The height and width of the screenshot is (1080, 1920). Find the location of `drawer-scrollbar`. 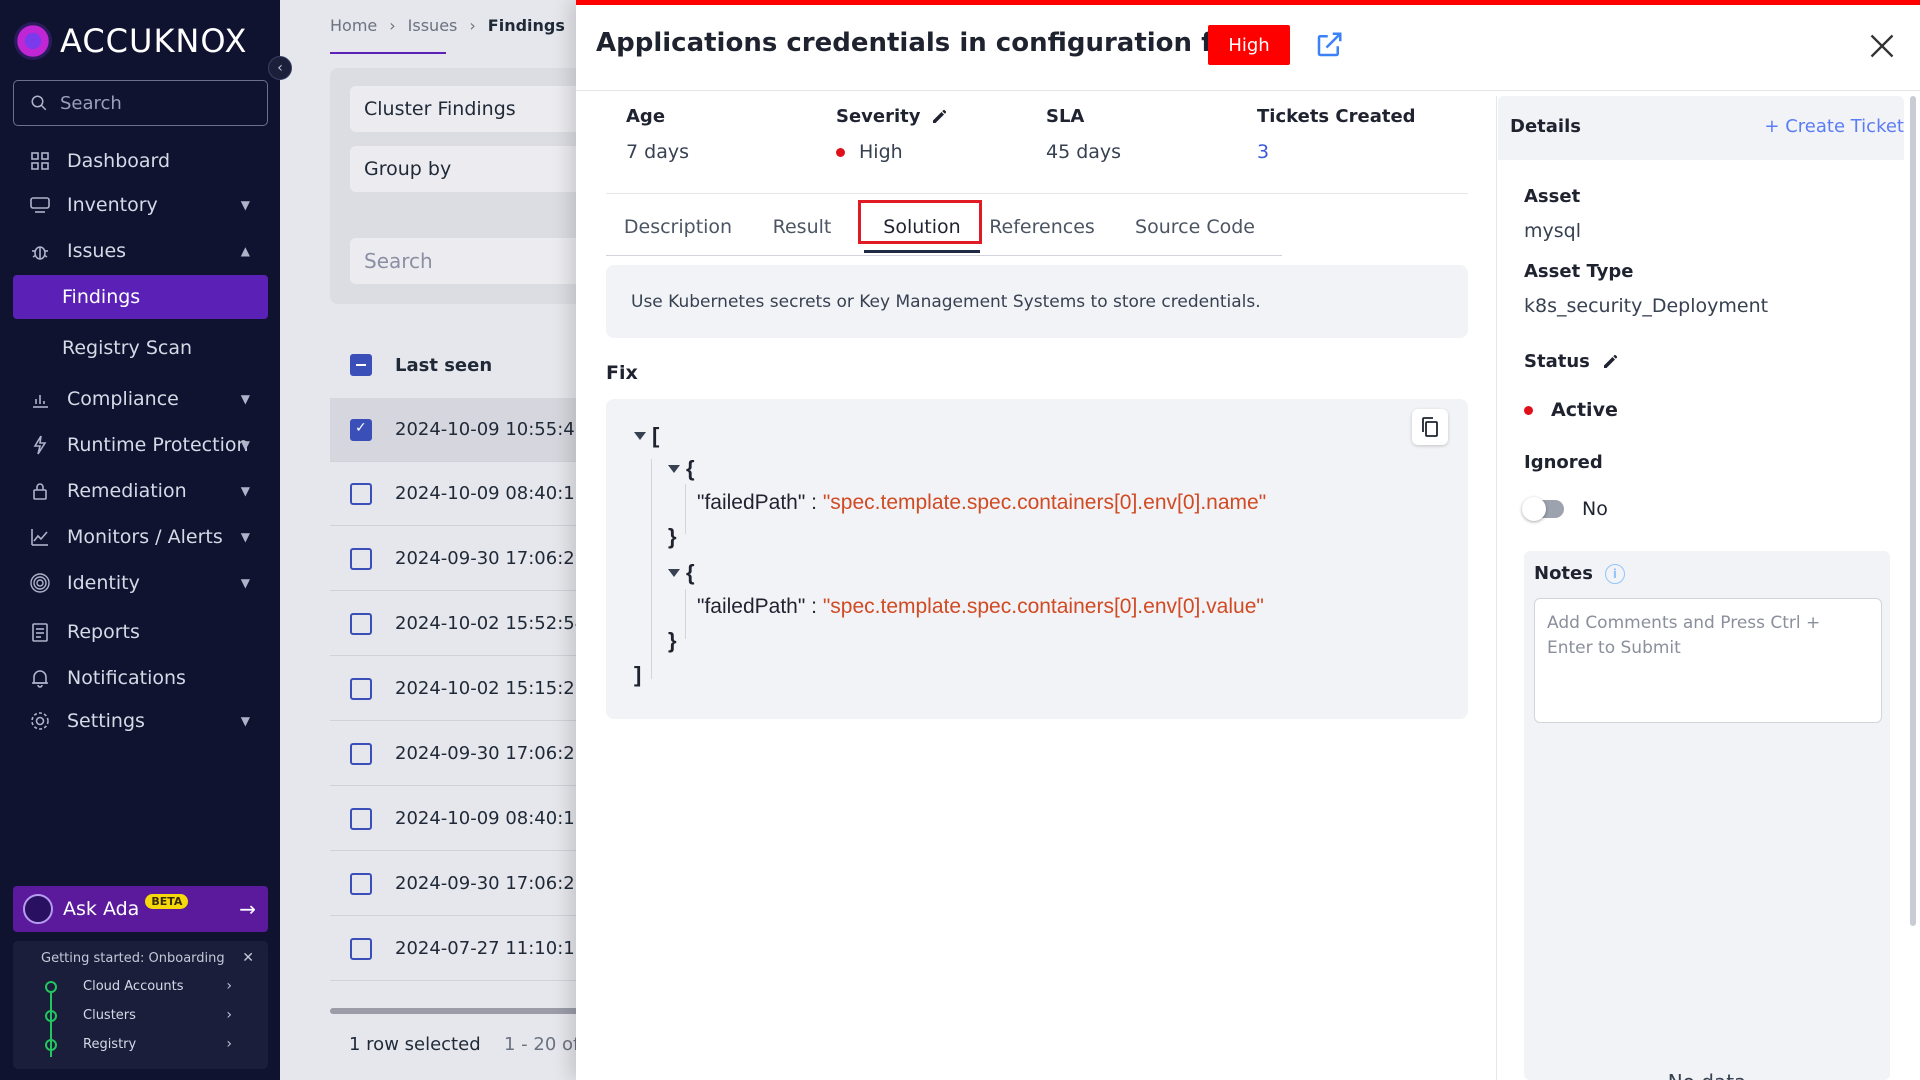

drawer-scrollbar is located at coordinates (1913, 511).